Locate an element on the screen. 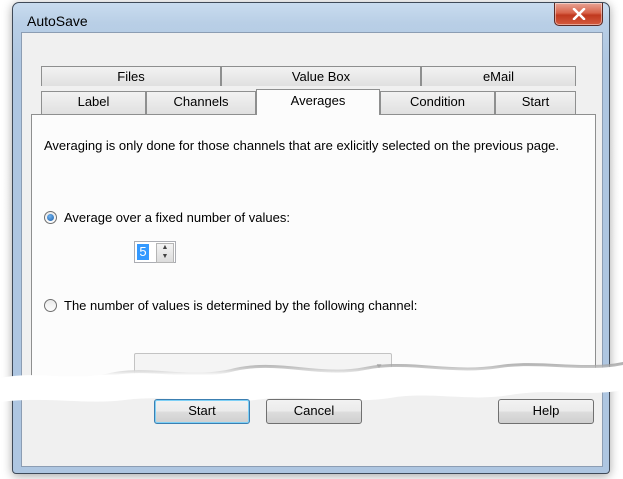 The height and width of the screenshot is (479, 623). tab-label: Files is located at coordinates (131, 76).